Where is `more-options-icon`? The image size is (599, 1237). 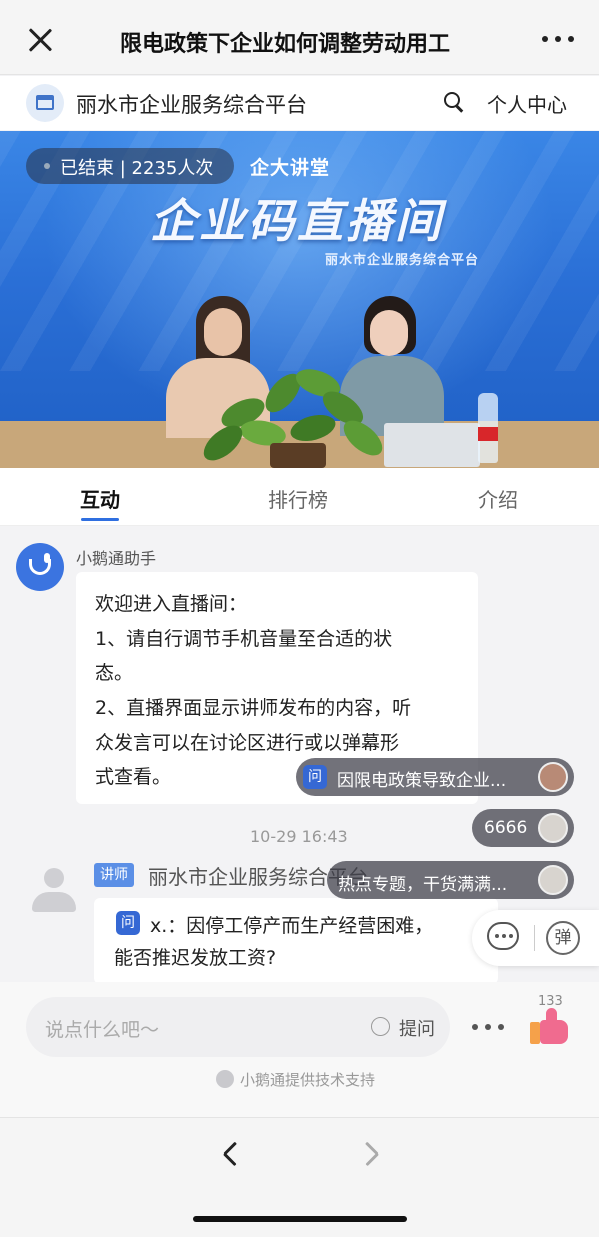 more-options-icon is located at coordinates (488, 1027).